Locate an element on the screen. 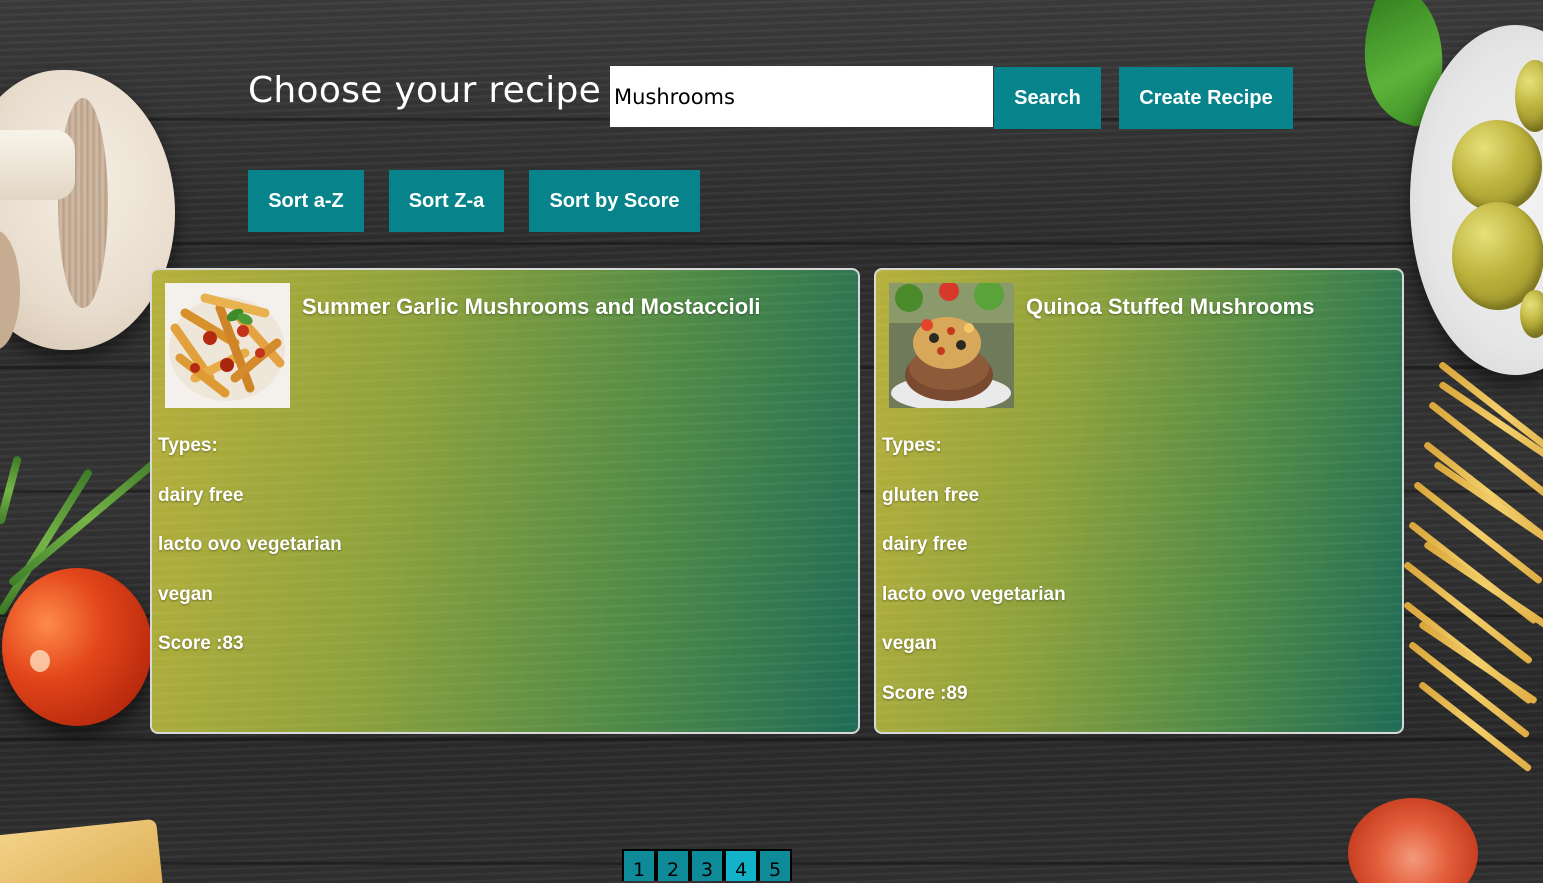 This screenshot has width=1543, height=883. page-button-5: 5 is located at coordinates (775, 866).